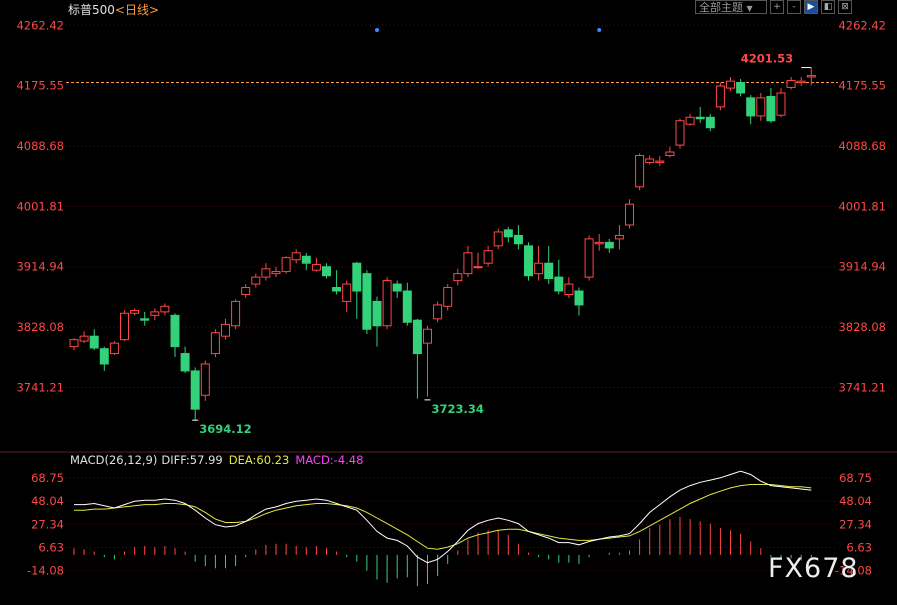 The width and height of the screenshot is (897, 605). Describe the element at coordinates (811, 7) in the screenshot. I see `play-button: ▶` at that location.